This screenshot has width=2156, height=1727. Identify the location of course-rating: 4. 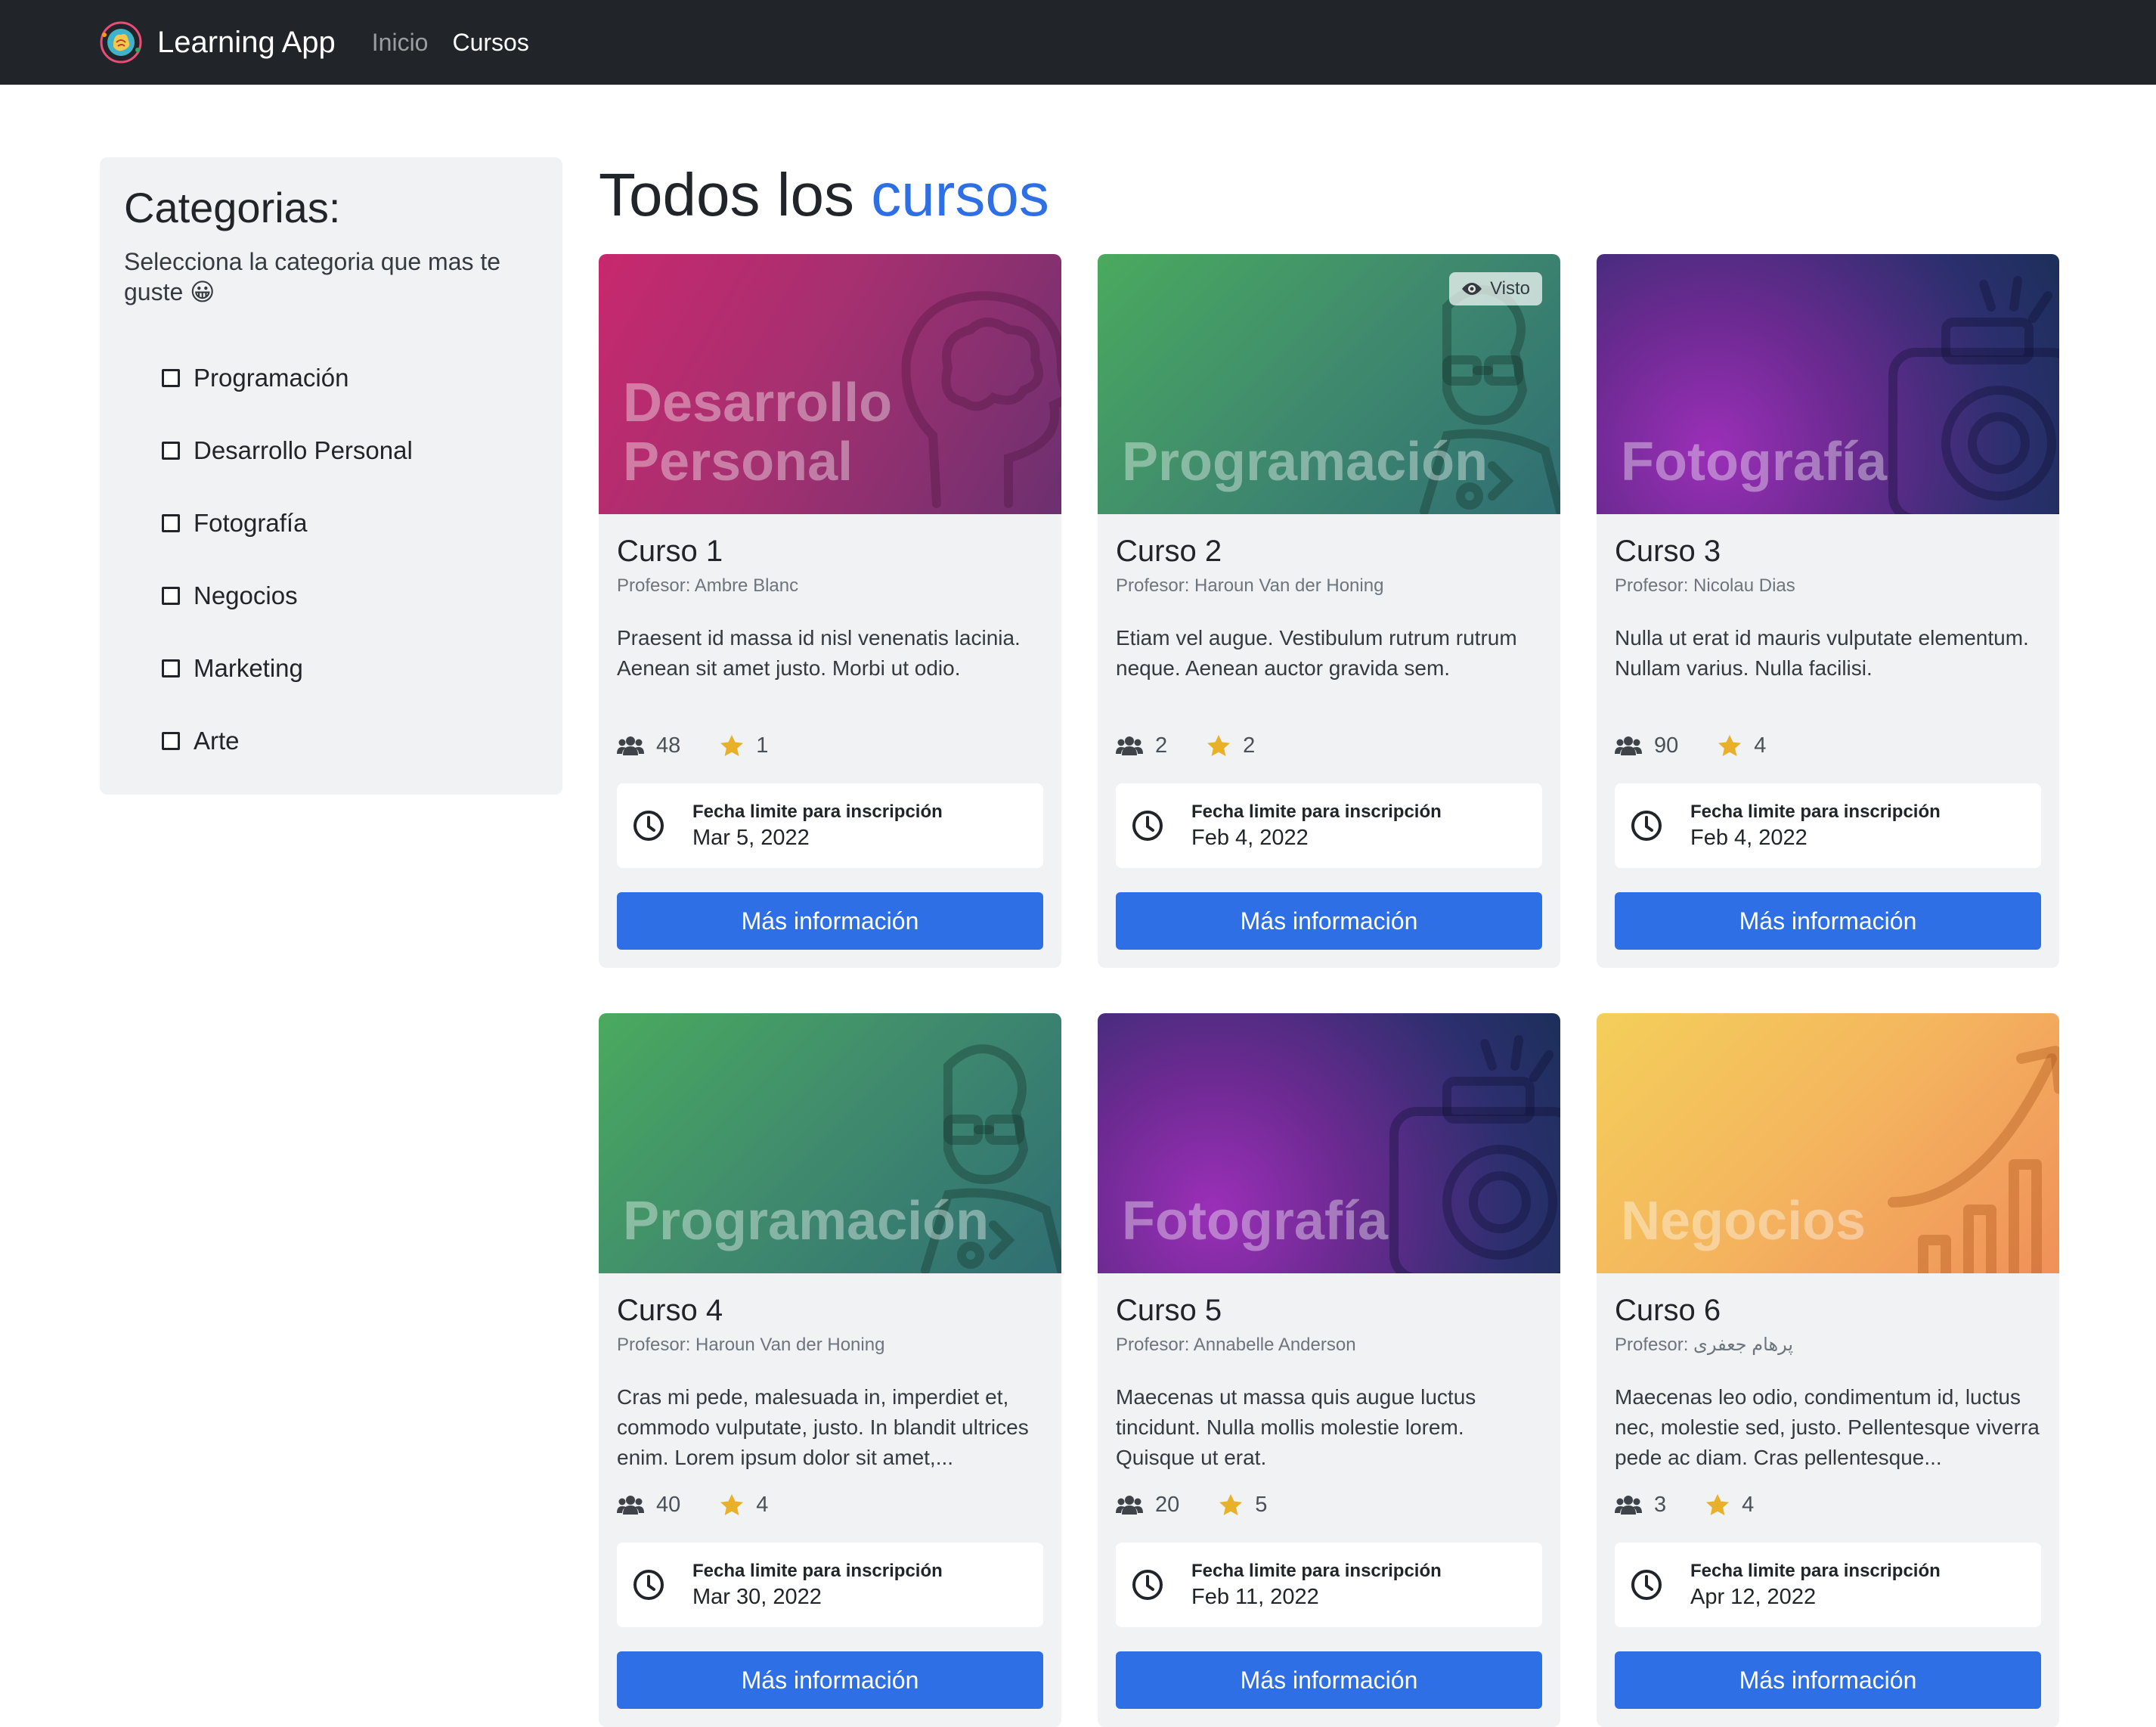
(744, 1505).